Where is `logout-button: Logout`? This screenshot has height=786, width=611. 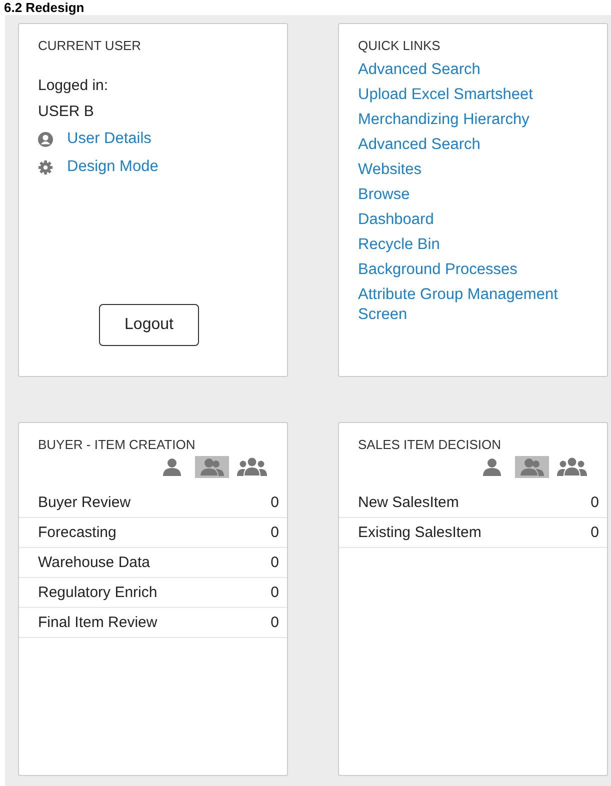 logout-button: Logout is located at coordinates (149, 325).